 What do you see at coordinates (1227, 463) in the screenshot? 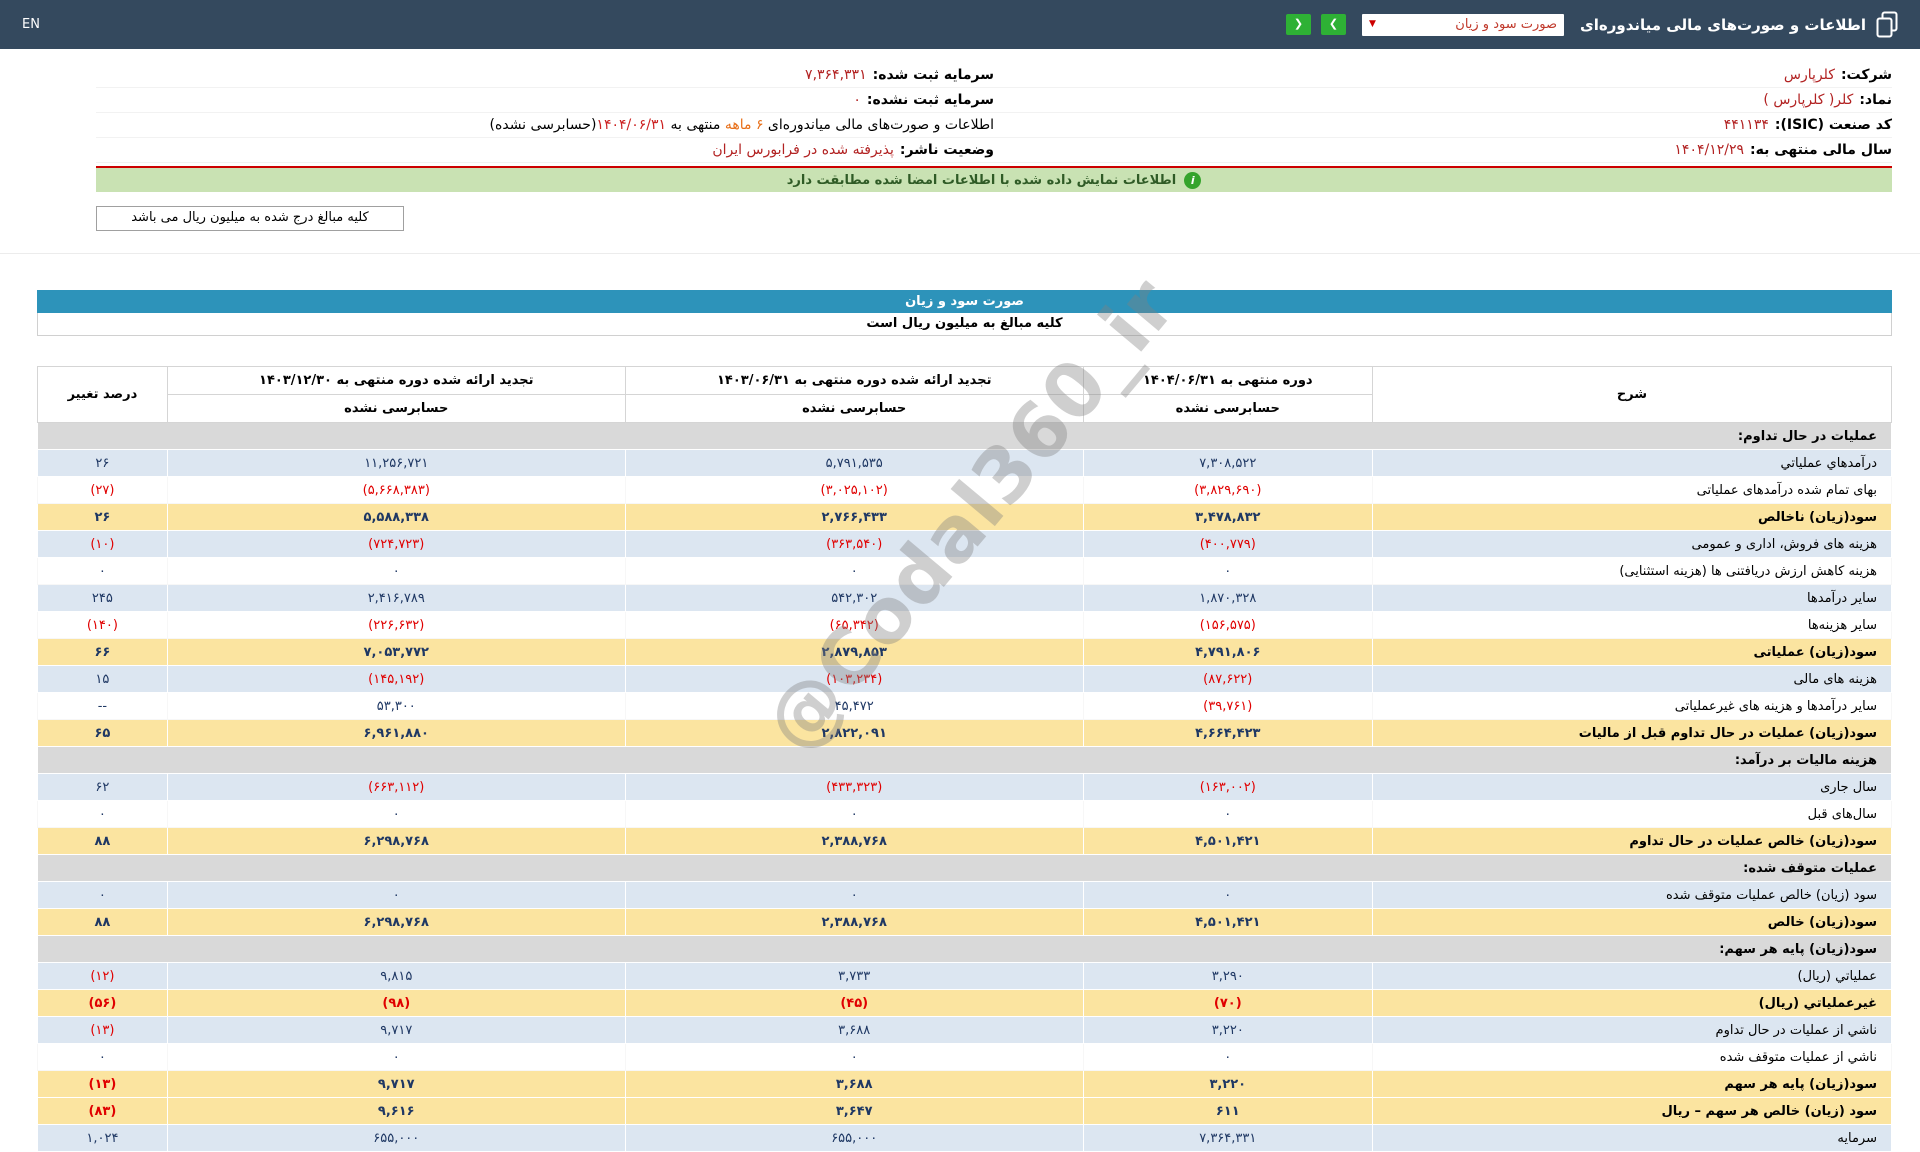
I see `period-value: ۷,۳۰۸,۵۲۲` at bounding box center [1227, 463].